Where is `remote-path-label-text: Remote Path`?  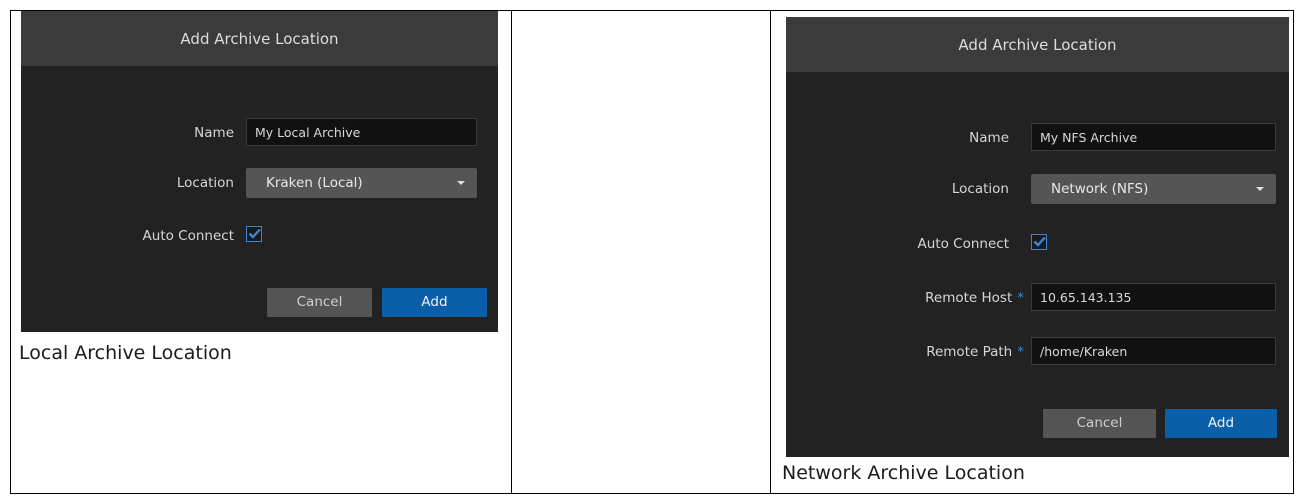
remote-path-label-text: Remote Path is located at coordinates (969, 352).